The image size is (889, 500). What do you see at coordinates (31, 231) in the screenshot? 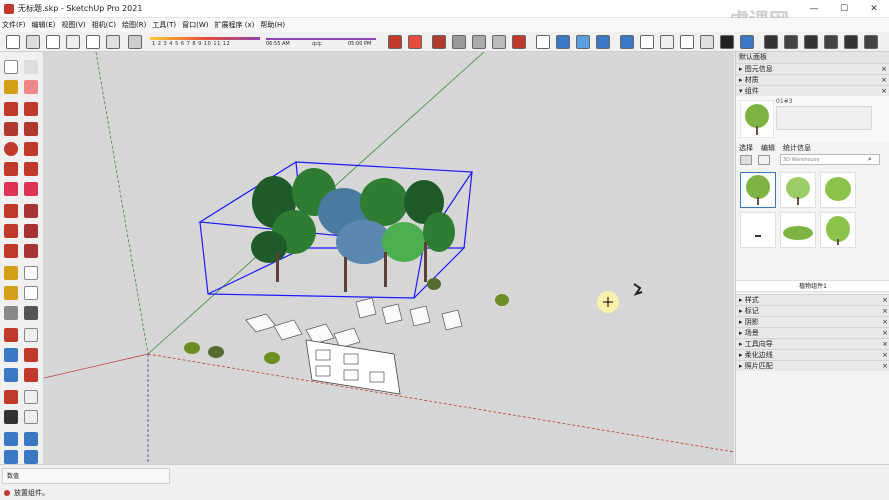
I see `follow-me-icon` at bounding box center [31, 231].